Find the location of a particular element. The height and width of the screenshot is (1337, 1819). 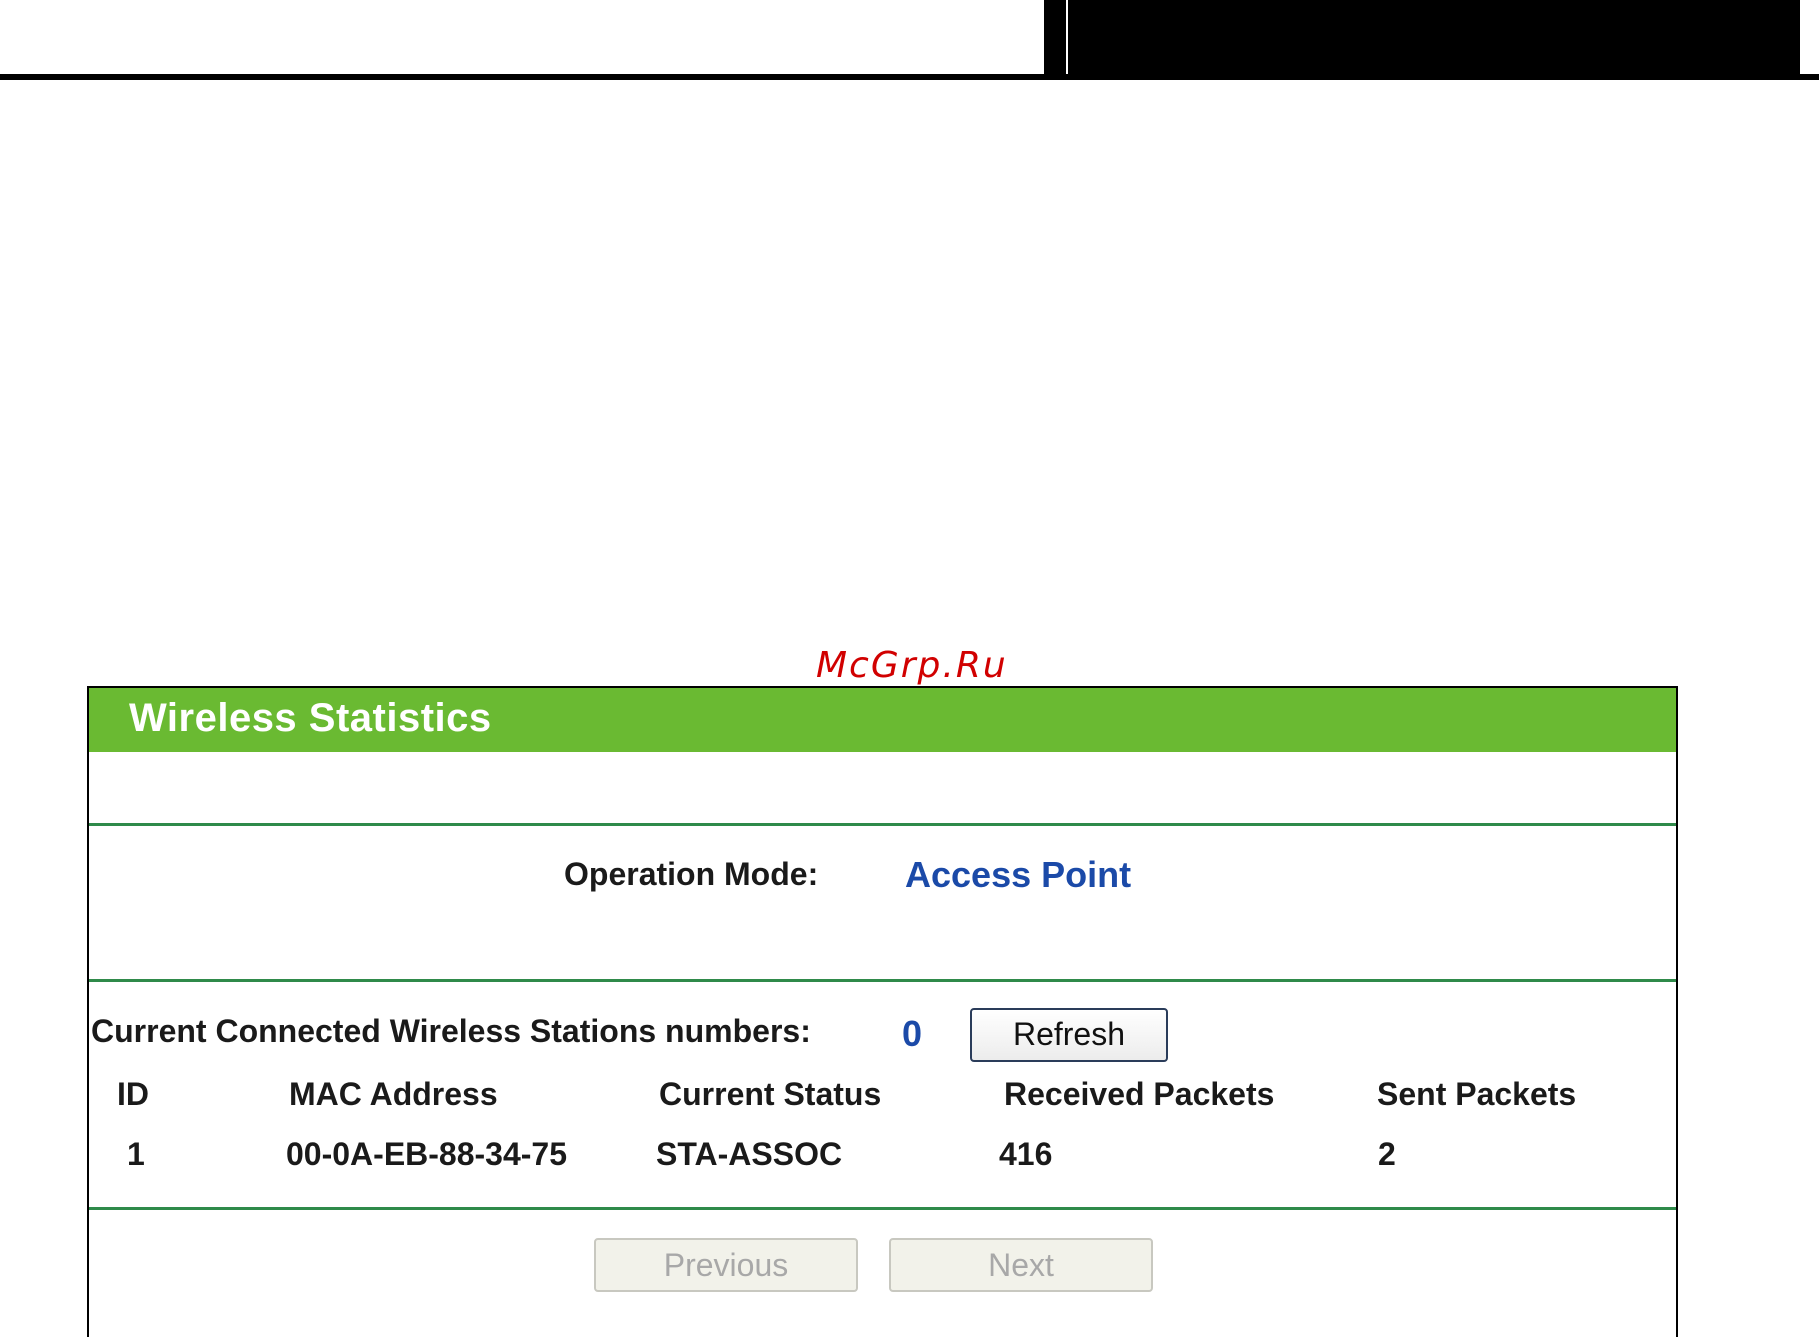

watermark: McGrp.Ru is located at coordinates (912, 665).